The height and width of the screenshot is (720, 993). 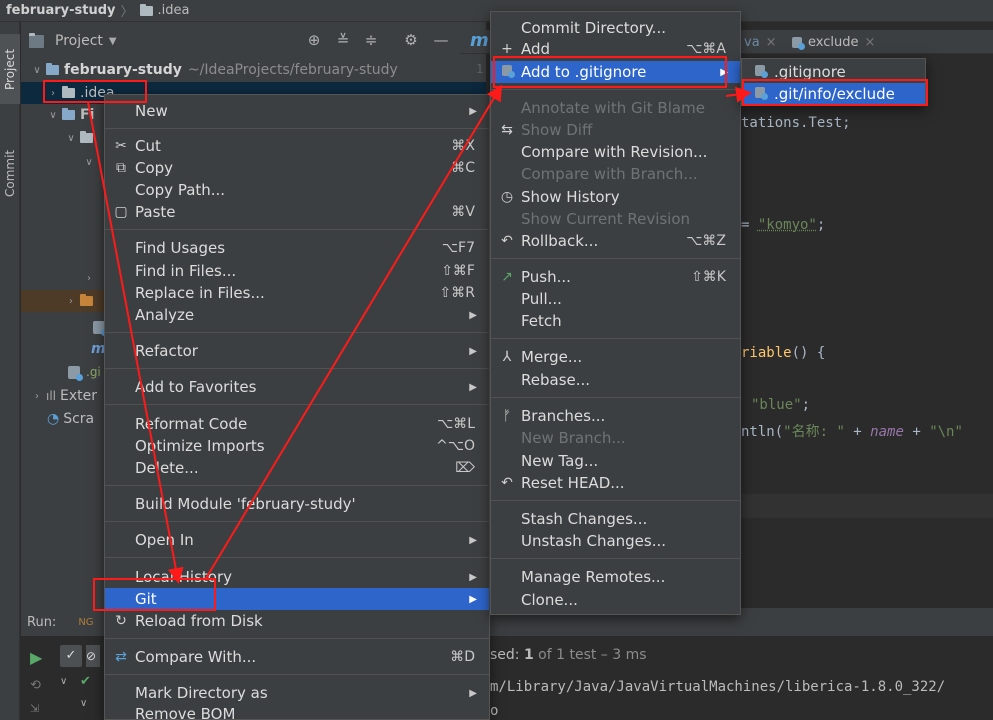 What do you see at coordinates (10, 173) in the screenshot?
I see `tab-commit-tool: Commit` at bounding box center [10, 173].